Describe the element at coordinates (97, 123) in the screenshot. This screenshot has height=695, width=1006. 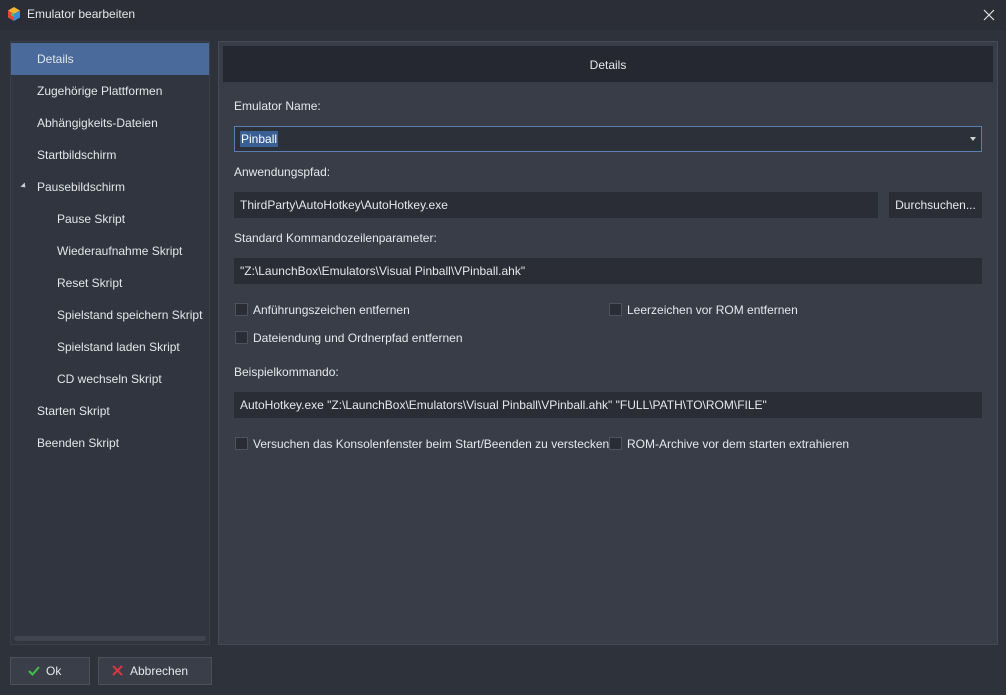
I see `sidebar-item-label: Abhängigkeits-Dateien` at that location.